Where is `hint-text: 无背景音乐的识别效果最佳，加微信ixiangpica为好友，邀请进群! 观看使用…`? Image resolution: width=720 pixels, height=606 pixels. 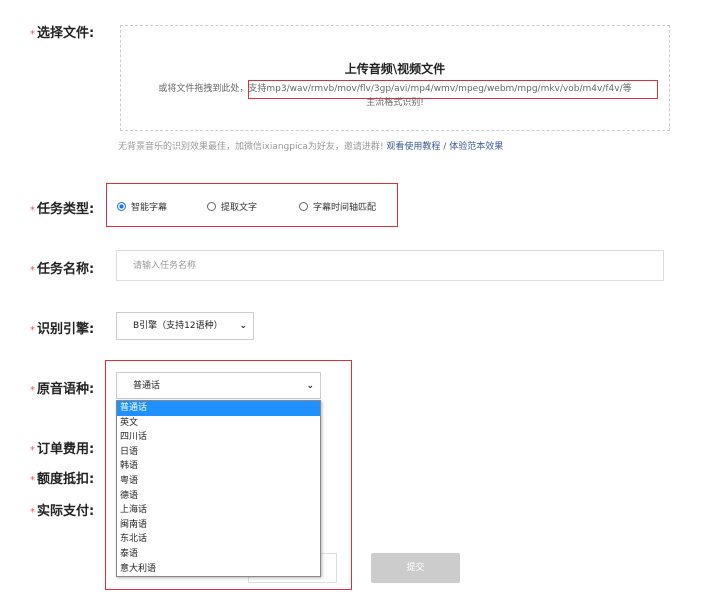
hint-text: 无背景音乐的识别效果最佳，加微信ixiangpica为好友，邀请进群! 观看使用… is located at coordinates (311, 147).